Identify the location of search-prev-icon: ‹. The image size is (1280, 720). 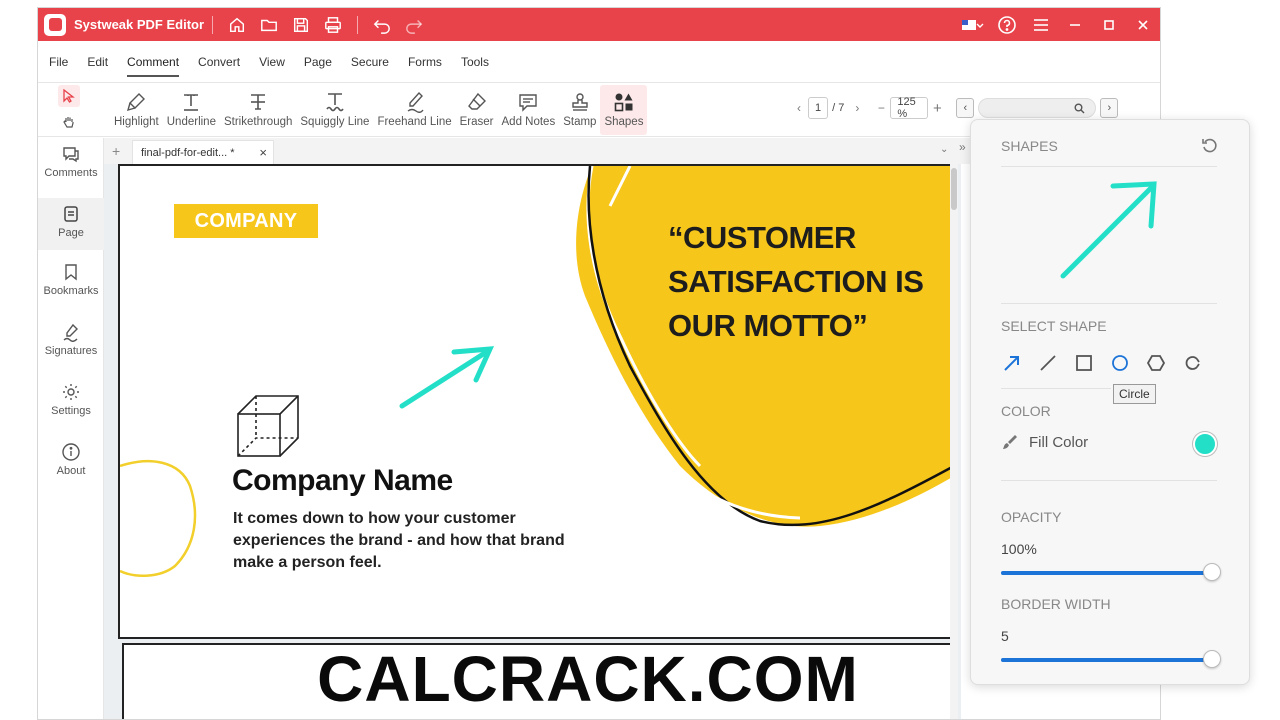
(965, 108).